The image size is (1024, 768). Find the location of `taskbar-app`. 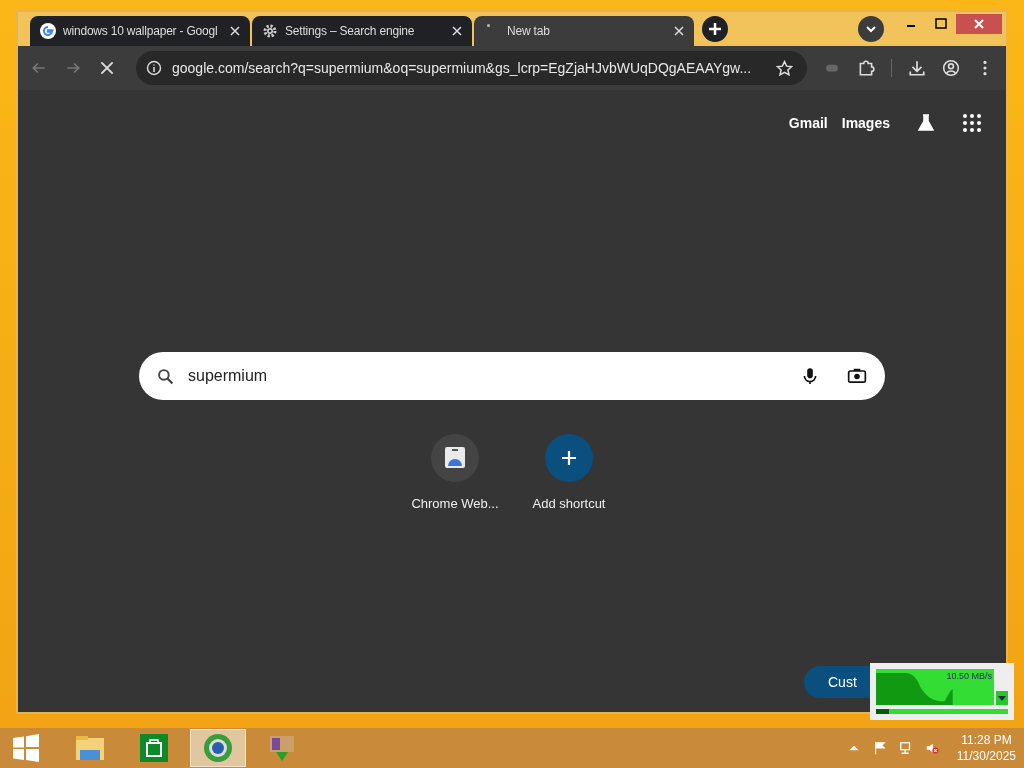

taskbar-app is located at coordinates (218, 748).